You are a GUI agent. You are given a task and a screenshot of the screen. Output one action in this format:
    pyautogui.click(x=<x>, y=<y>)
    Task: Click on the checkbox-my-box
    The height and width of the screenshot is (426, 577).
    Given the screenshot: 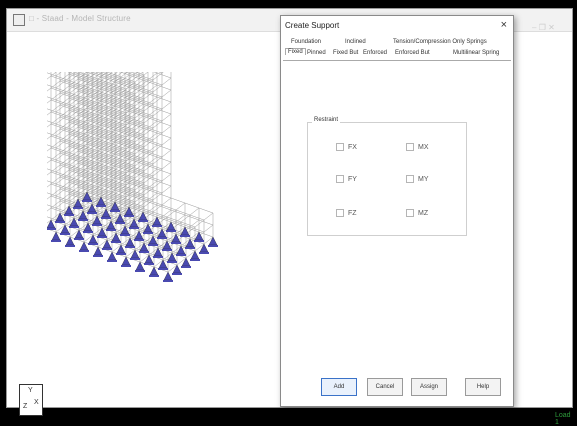 What is the action you would take?
    pyautogui.click(x=410, y=179)
    